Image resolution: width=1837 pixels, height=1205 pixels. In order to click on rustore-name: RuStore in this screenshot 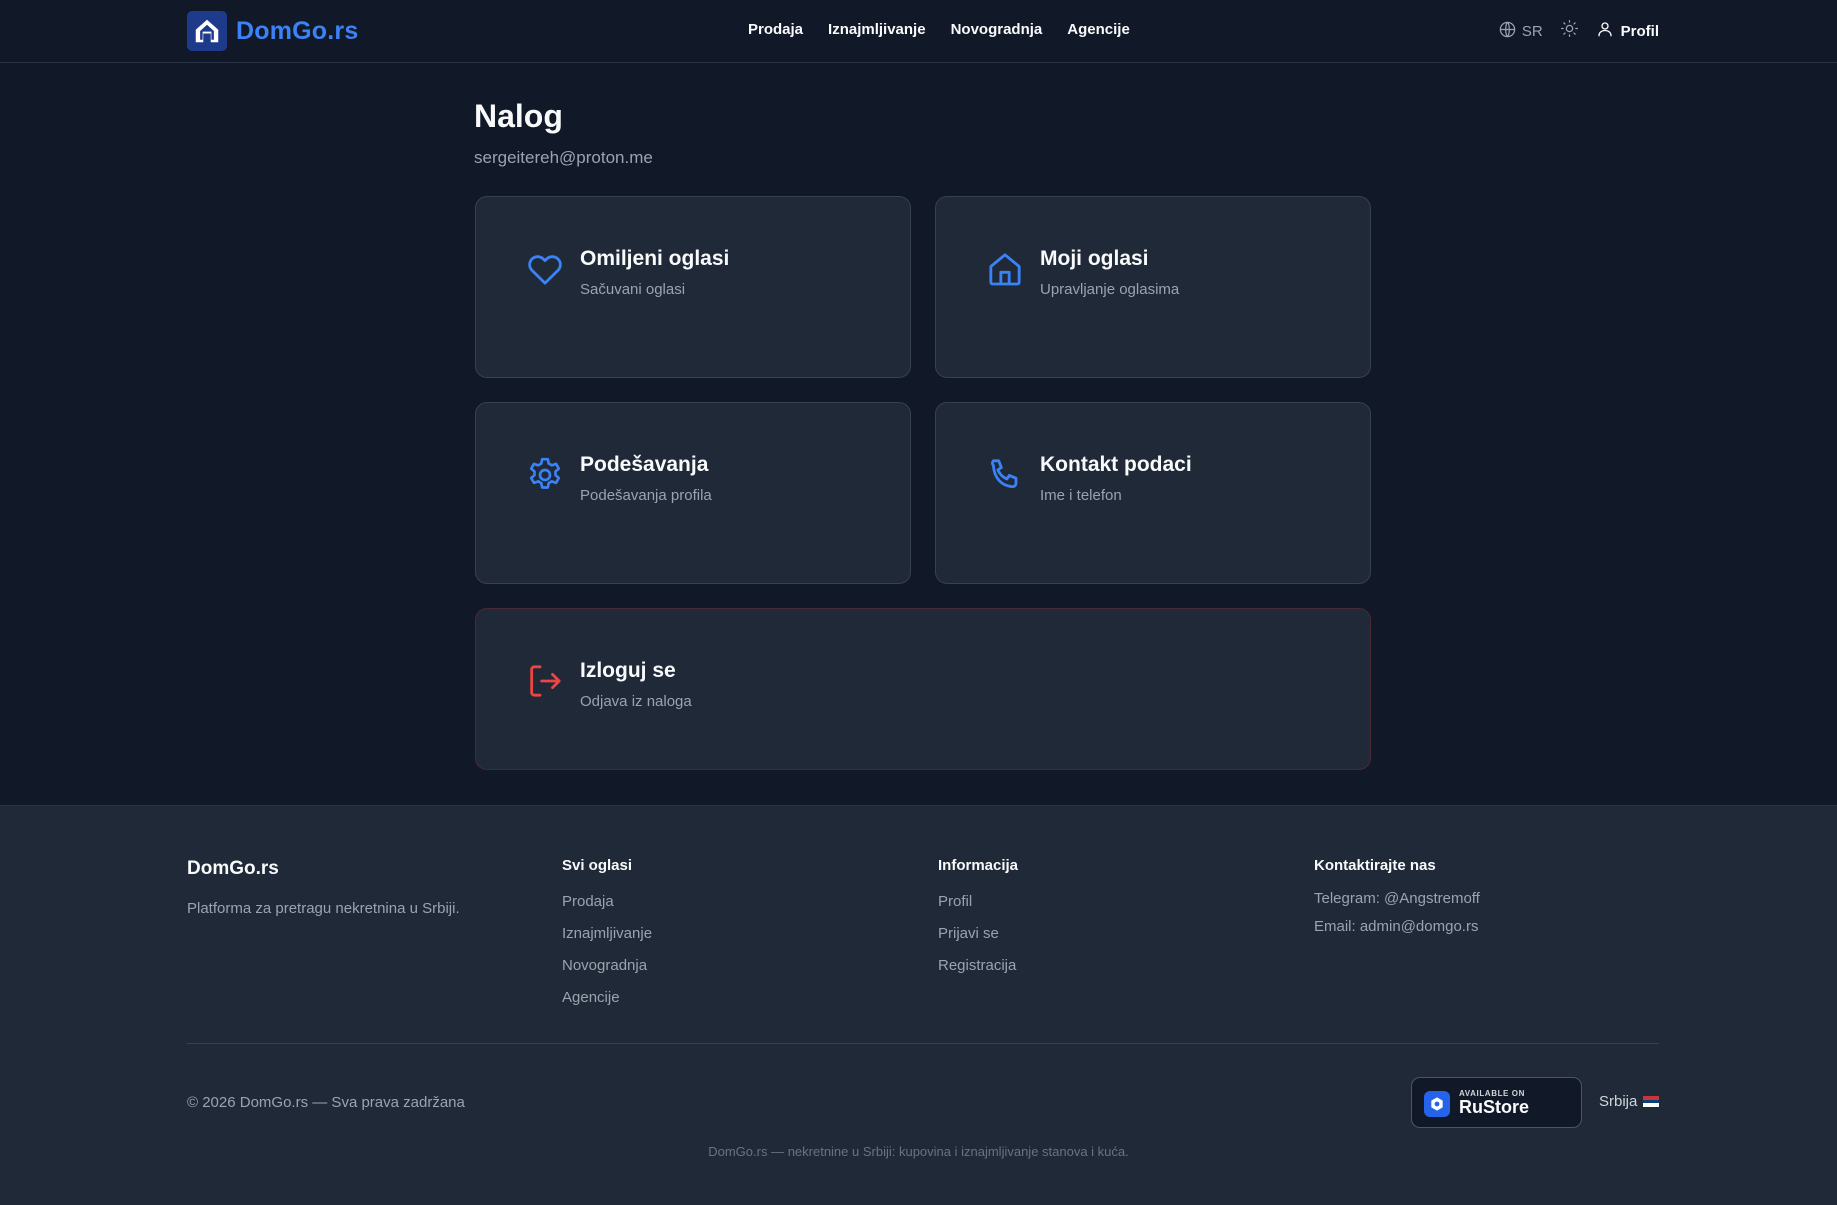, I will do `click(1494, 1107)`.